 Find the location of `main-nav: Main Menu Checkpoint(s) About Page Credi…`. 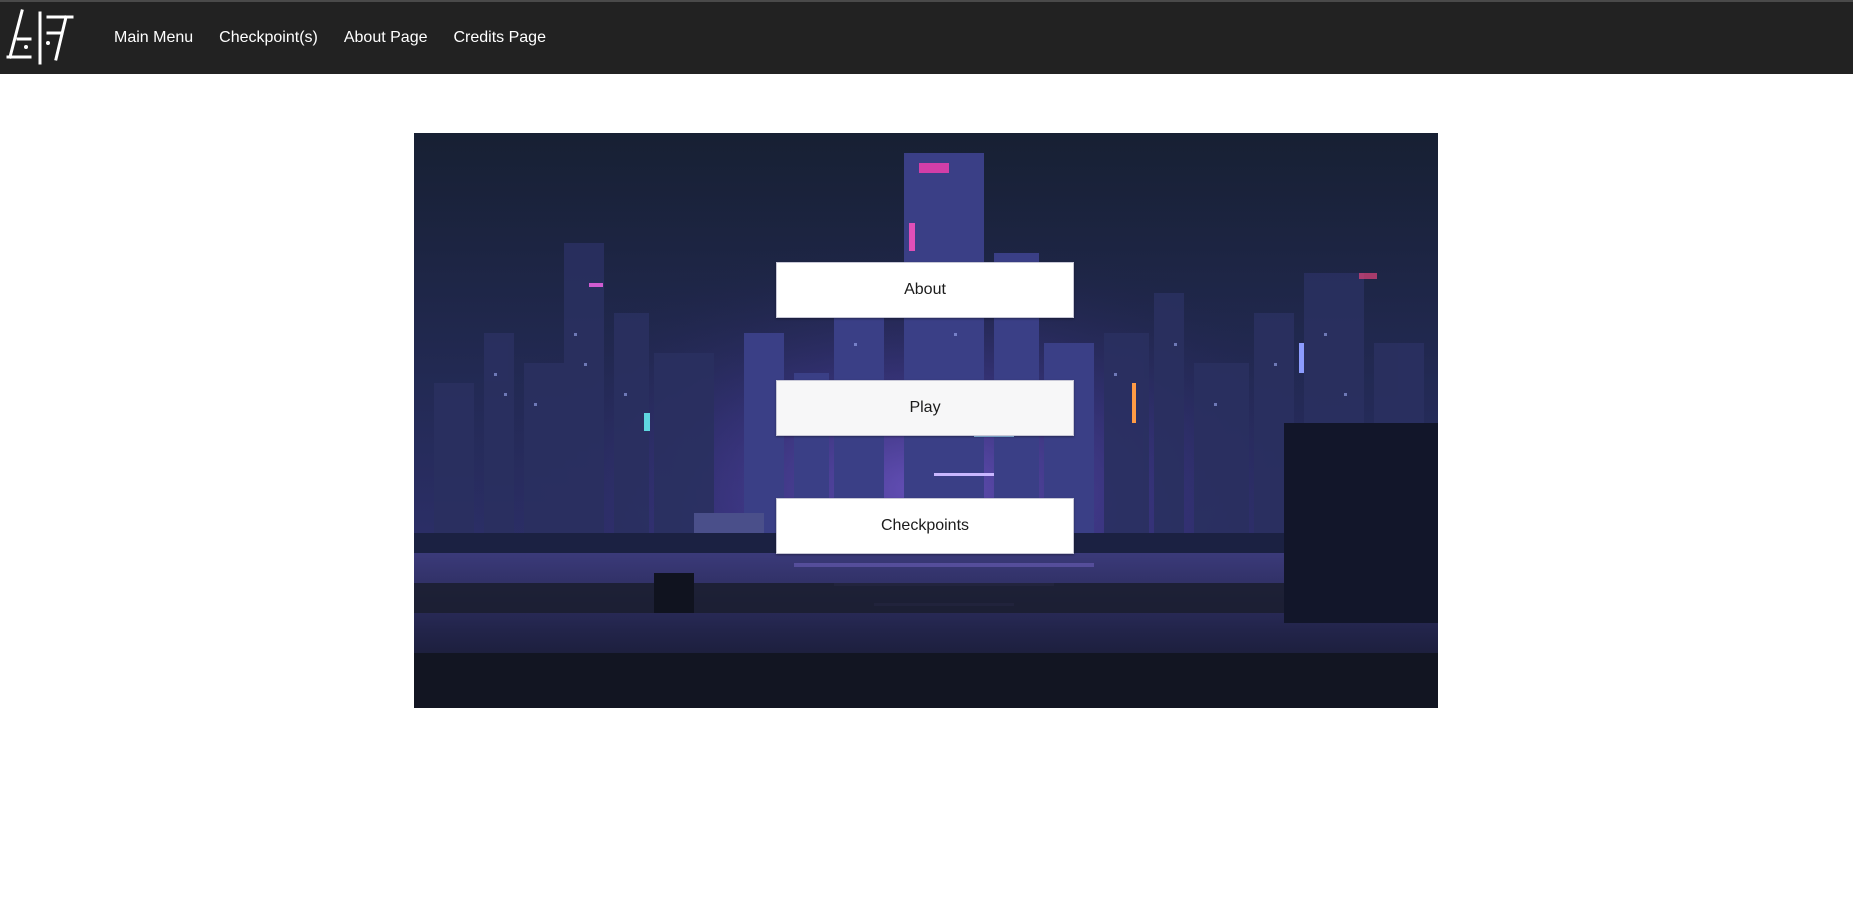

main-nav: Main Menu Checkpoint(s) About Page Credi… is located at coordinates (329, 39).